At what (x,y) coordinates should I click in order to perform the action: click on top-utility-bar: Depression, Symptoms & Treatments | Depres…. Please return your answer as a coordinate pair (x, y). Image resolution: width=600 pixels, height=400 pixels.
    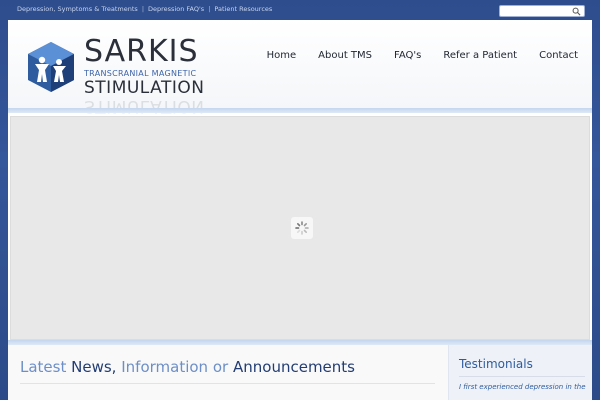
    Looking at the image, I should click on (300, 12).